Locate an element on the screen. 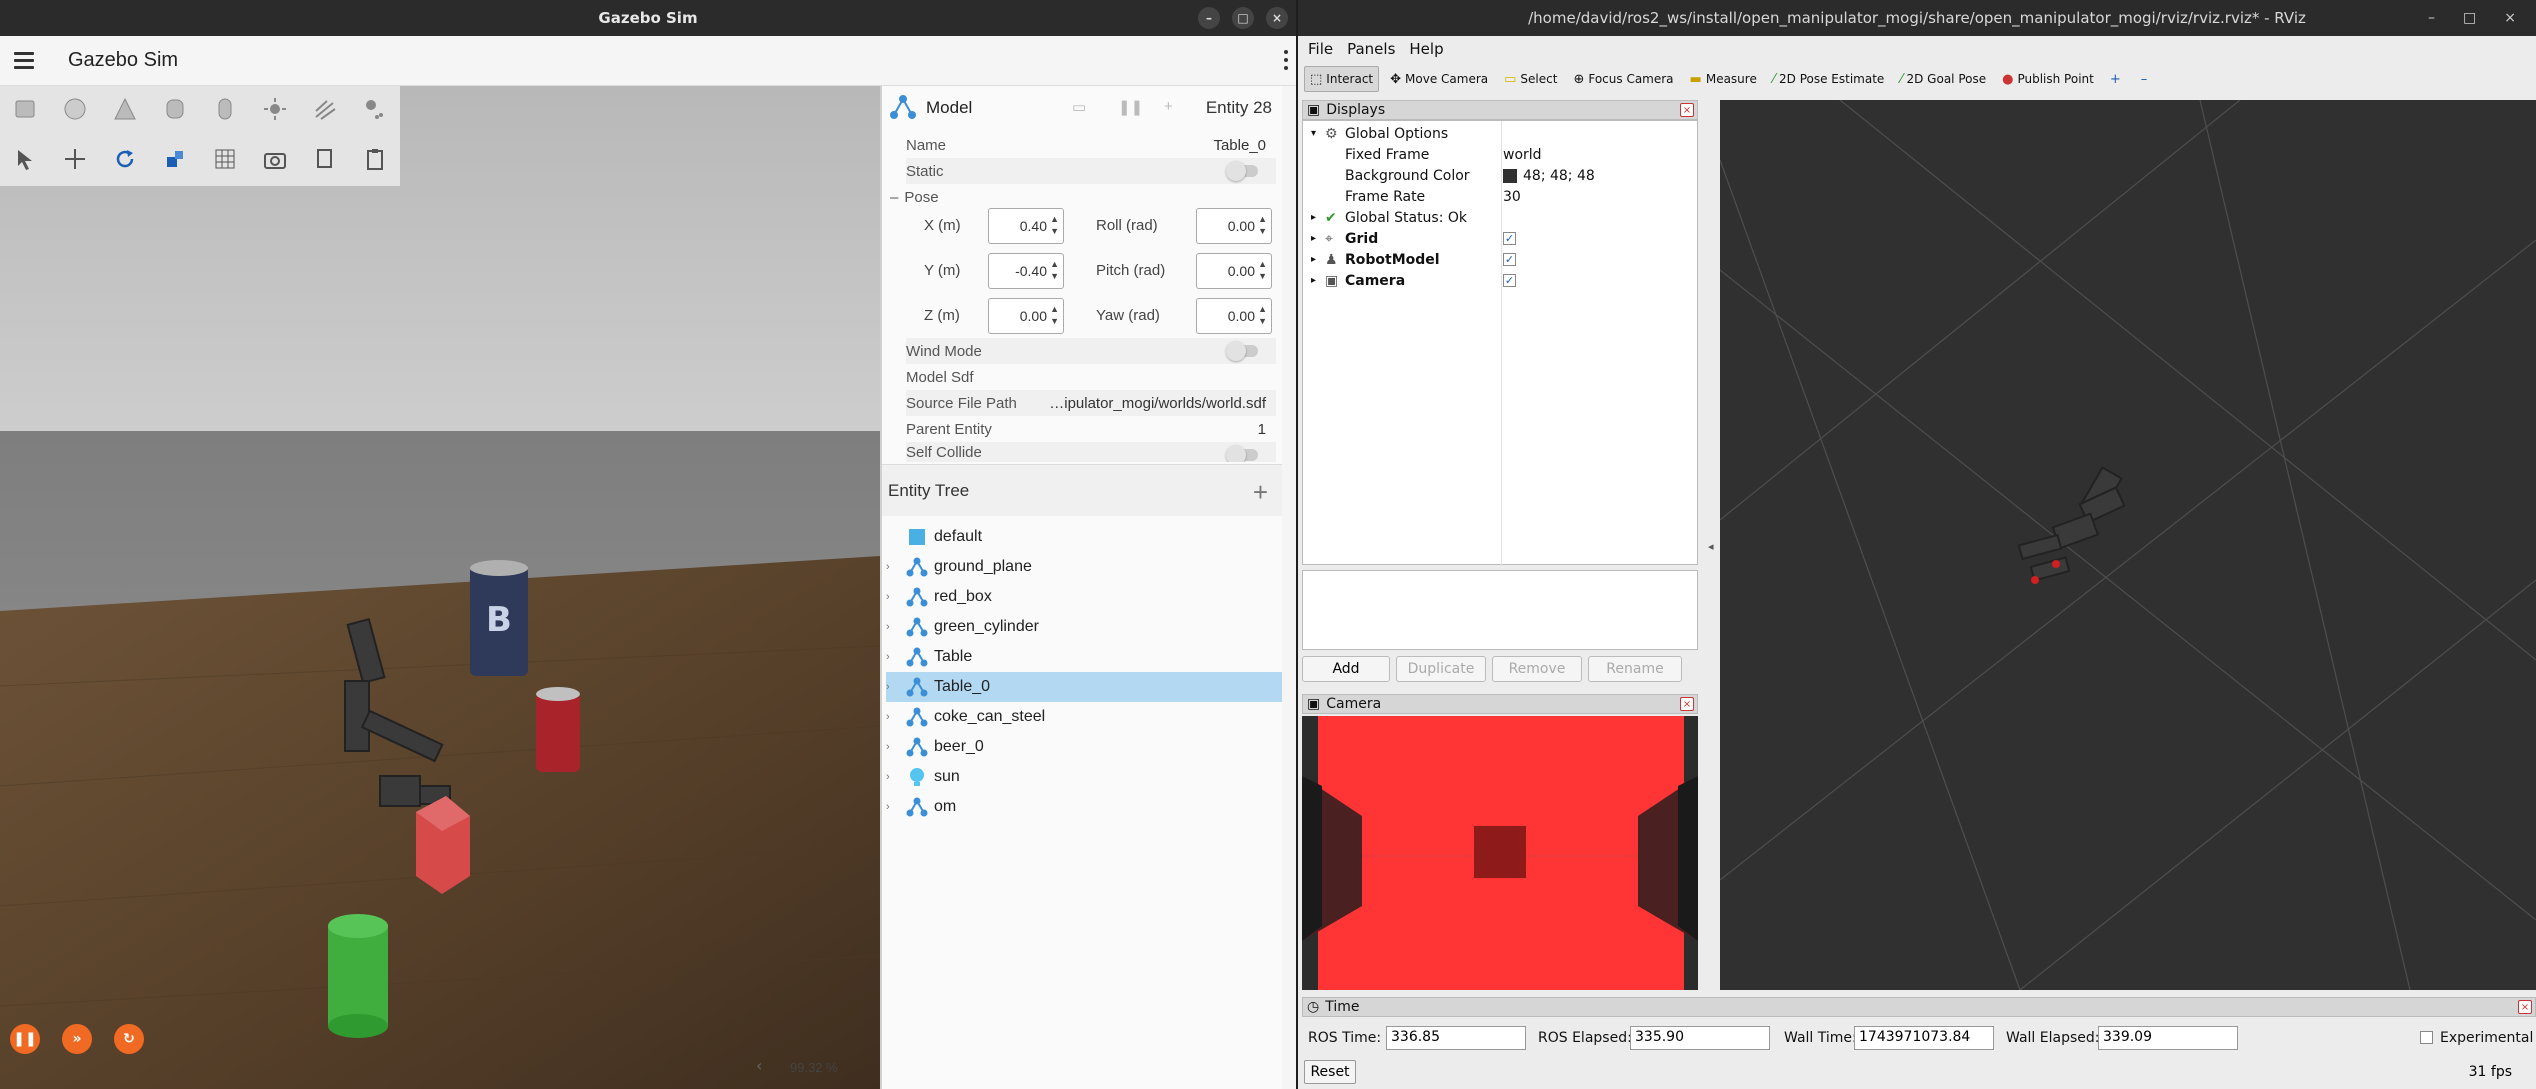 The image size is (2536, 1089). pause-button: ❚❚ is located at coordinates (25, 1039).